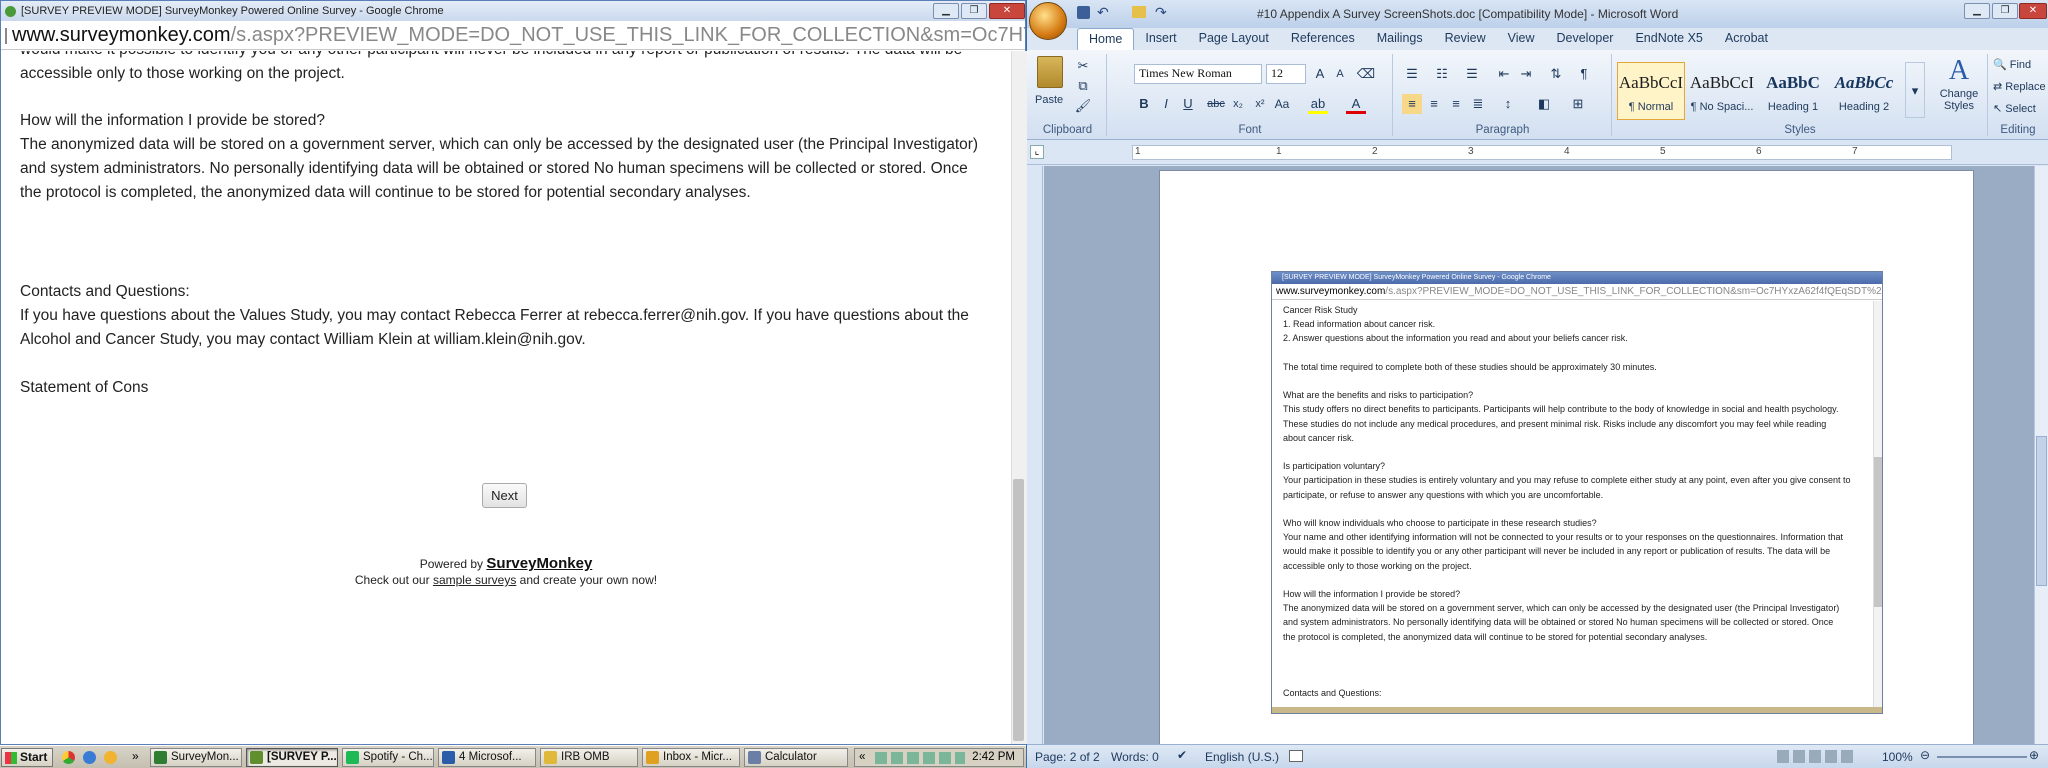 This screenshot has height=768, width=2048. I want to click on open-icon, so click(1139, 12).